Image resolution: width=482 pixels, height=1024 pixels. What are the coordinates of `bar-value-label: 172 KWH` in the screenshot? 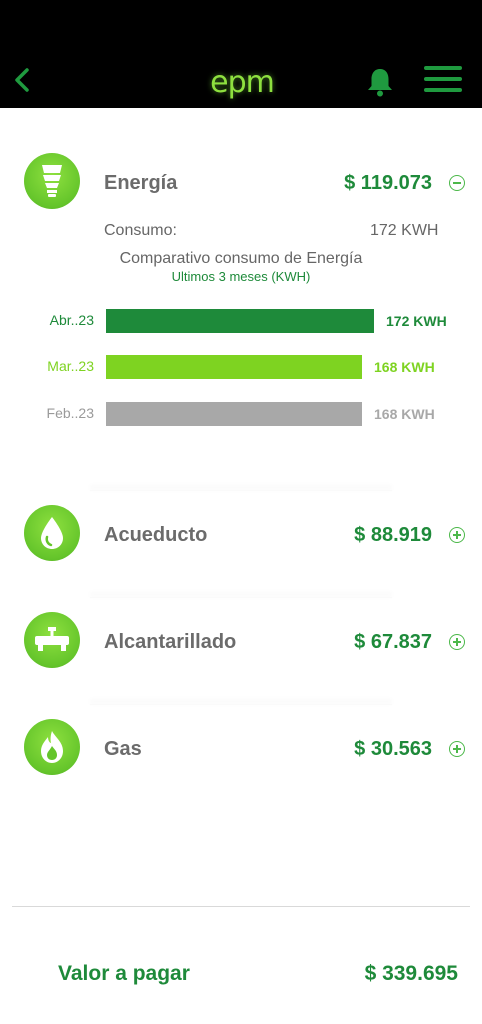 It's located at (416, 321).